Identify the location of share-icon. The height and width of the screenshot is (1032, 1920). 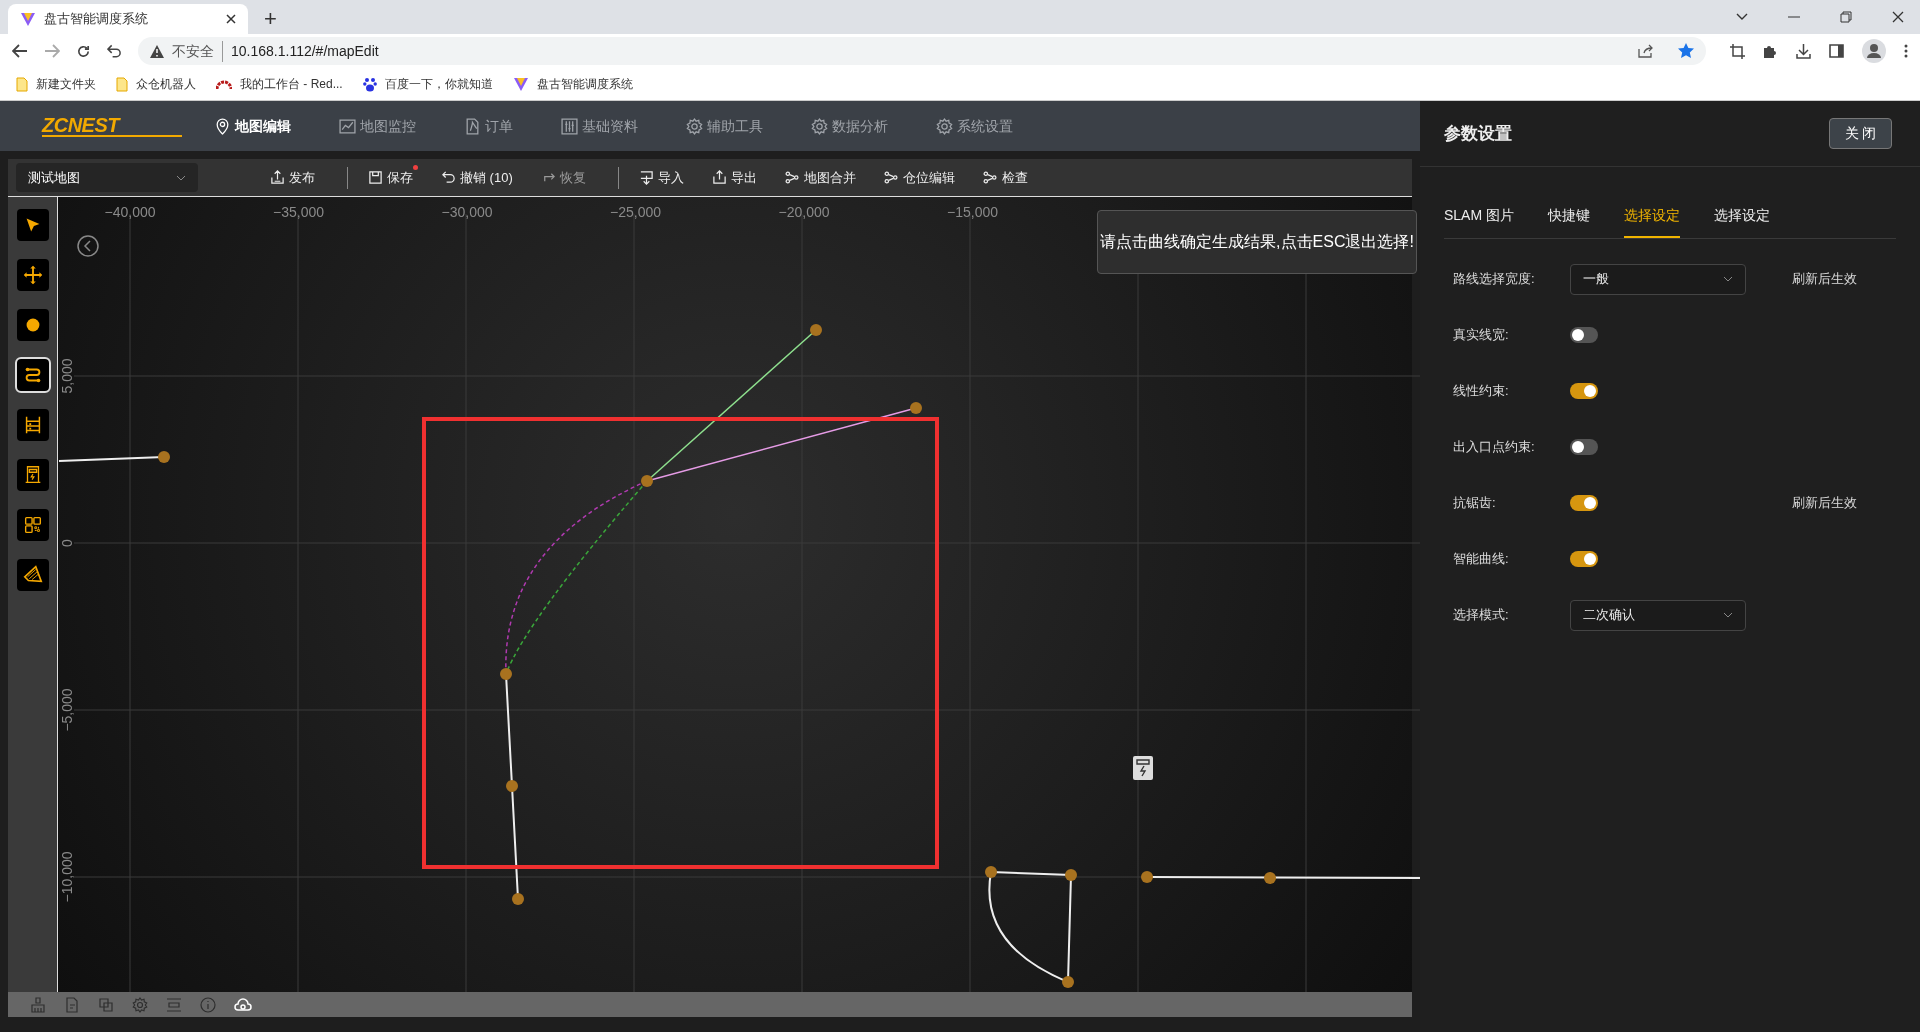
(1646, 51).